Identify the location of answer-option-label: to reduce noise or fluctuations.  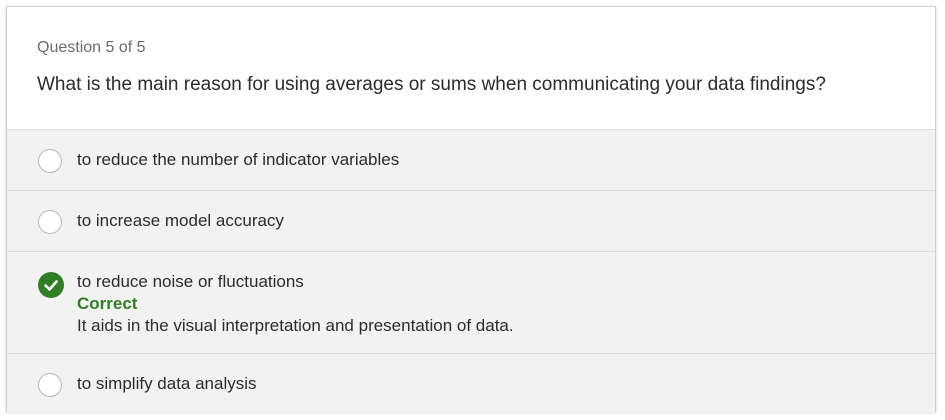
(190, 281).